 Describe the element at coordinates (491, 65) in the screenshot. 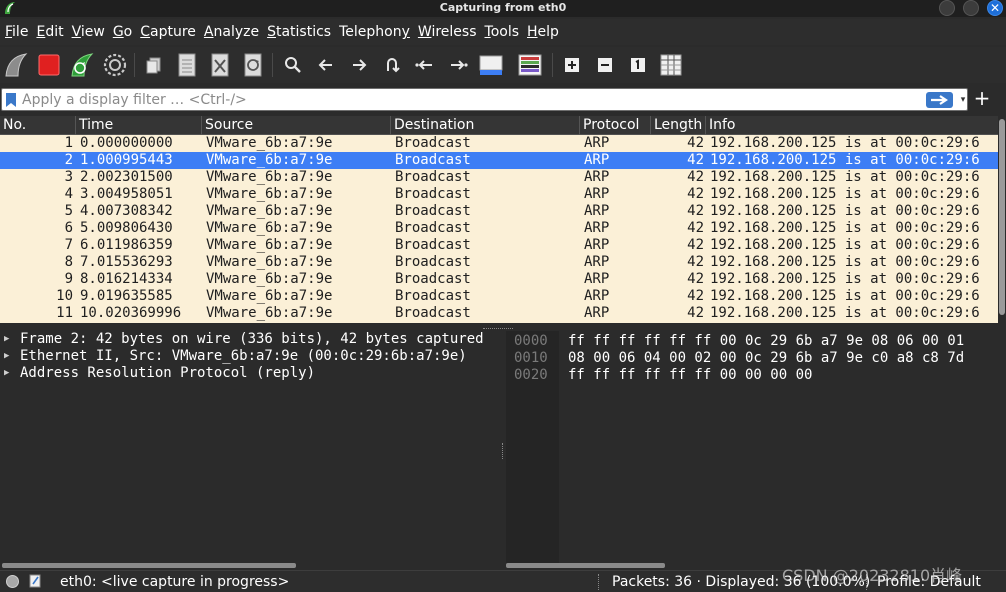

I see `autoscroll-icon` at that location.